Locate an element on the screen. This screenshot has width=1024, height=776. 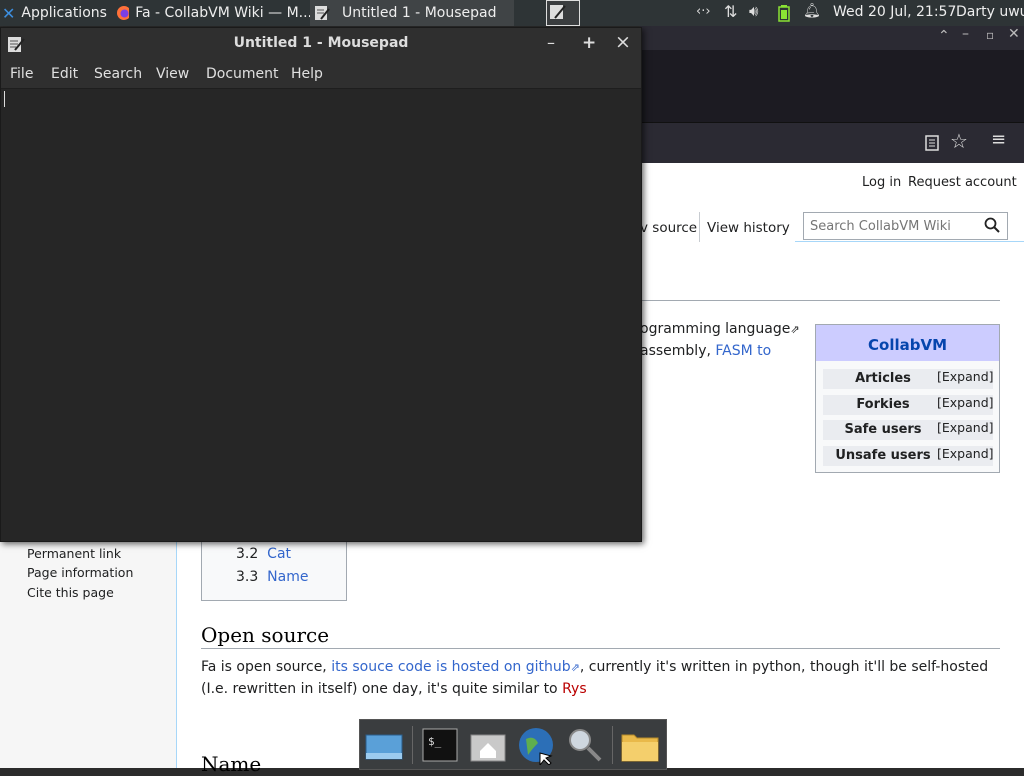
web-browser-icon is located at coordinates (536, 745).